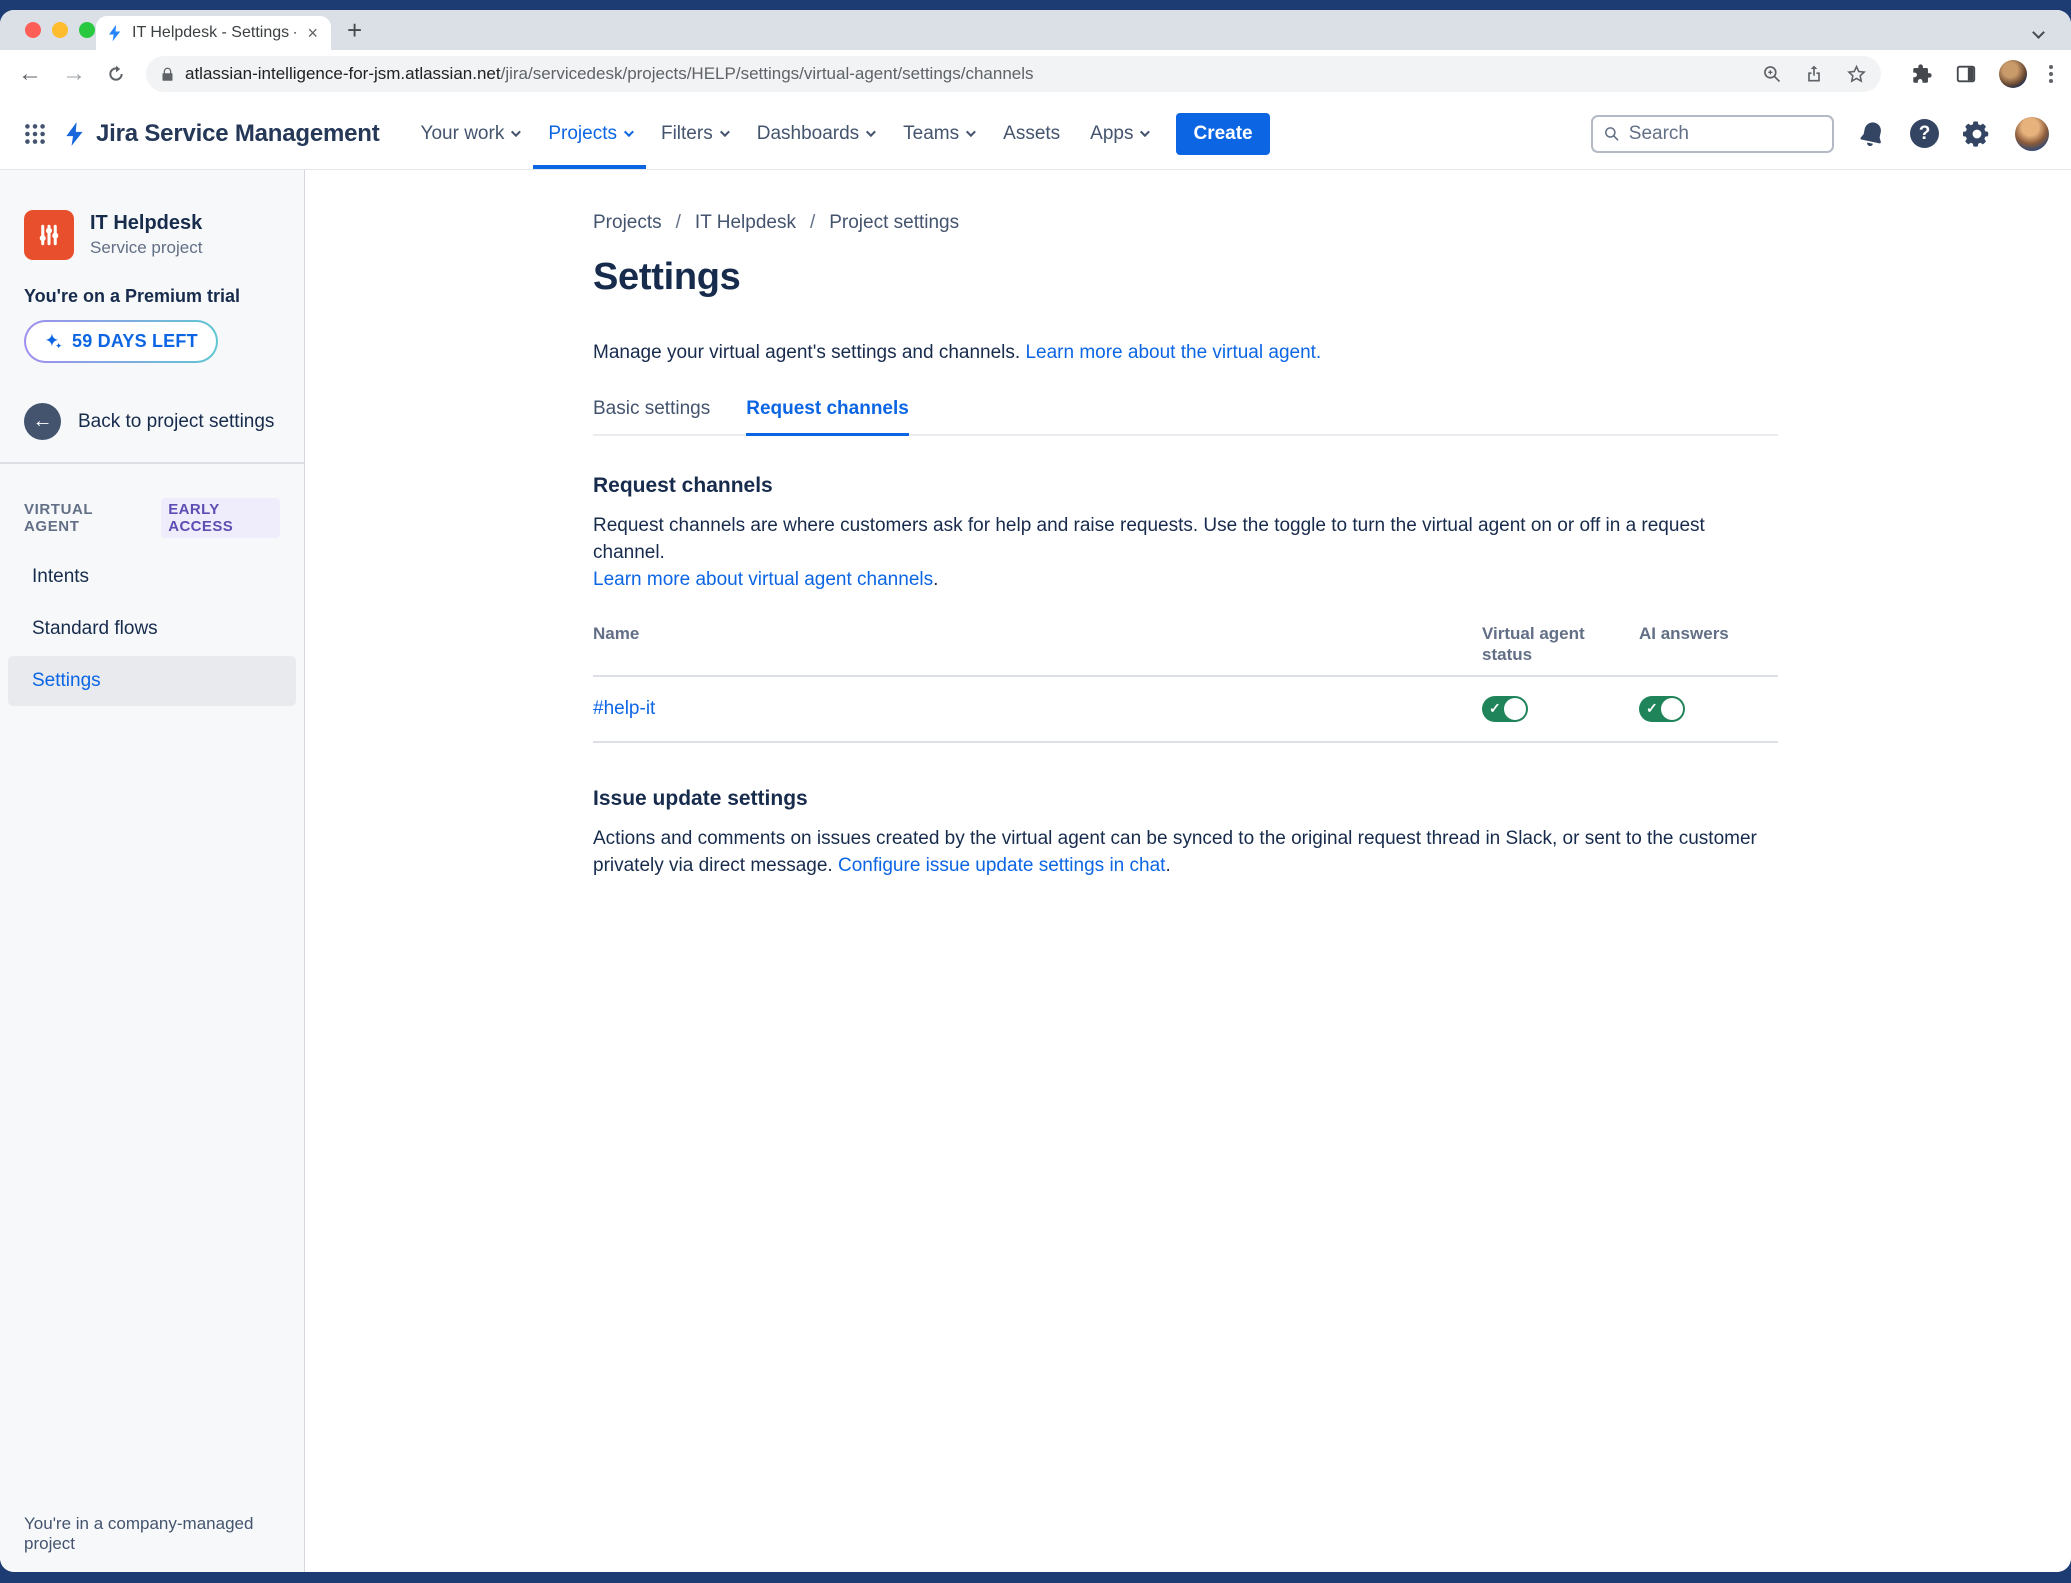 This screenshot has height=1583, width=2071. What do you see at coordinates (1031, 133) in the screenshot?
I see `nav-item-assets: Assets` at bounding box center [1031, 133].